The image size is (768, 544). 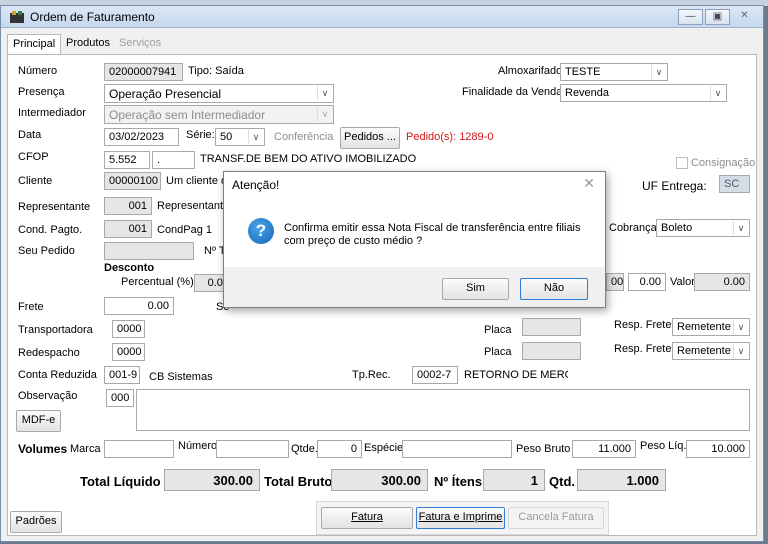 What do you see at coordinates (589, 183) in the screenshot?
I see `close-icon: ✕` at bounding box center [589, 183].